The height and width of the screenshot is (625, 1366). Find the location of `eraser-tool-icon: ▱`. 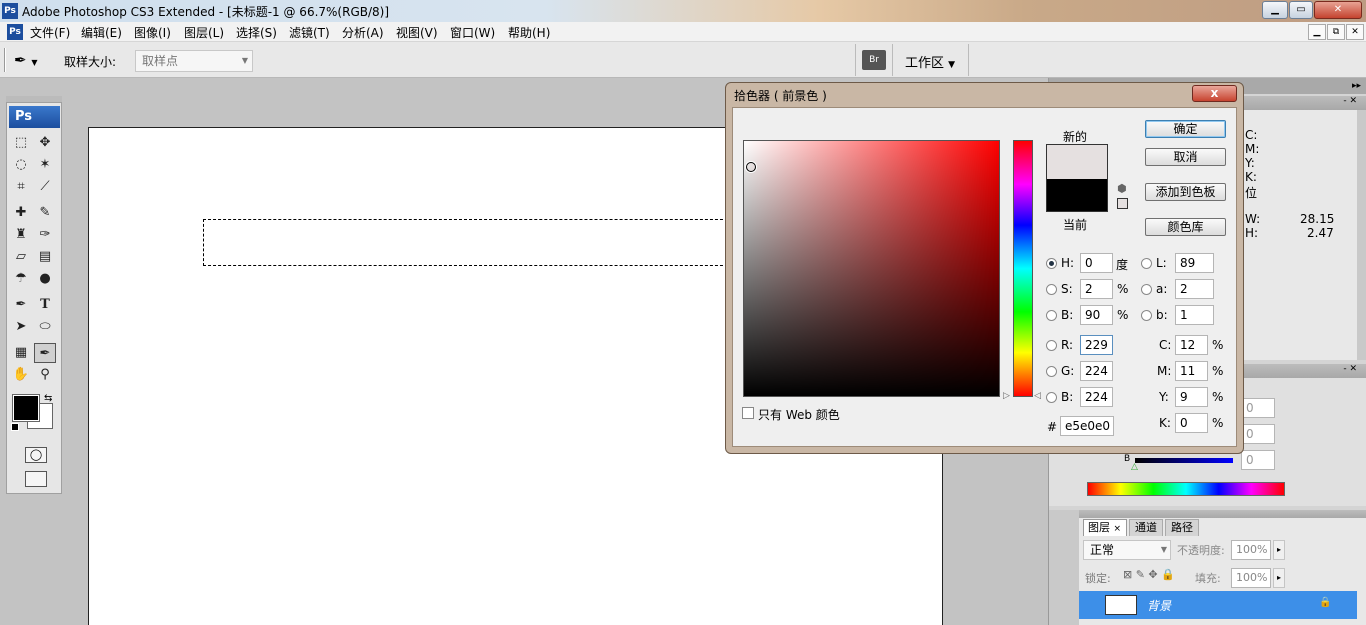

eraser-tool-icon: ▱ is located at coordinates (21, 257).